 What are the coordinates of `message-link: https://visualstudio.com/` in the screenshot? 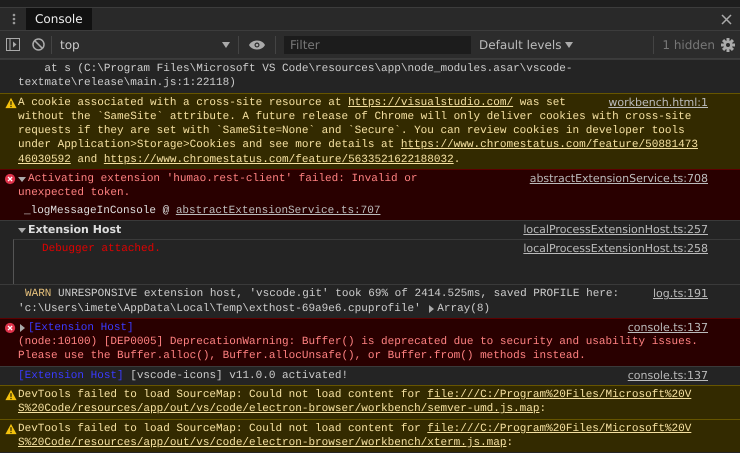 It's located at (431, 103).